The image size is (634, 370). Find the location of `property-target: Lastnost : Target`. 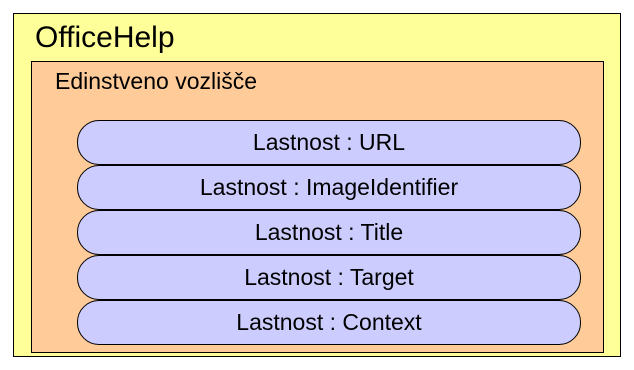

property-target: Lastnost : Target is located at coordinates (329, 277).